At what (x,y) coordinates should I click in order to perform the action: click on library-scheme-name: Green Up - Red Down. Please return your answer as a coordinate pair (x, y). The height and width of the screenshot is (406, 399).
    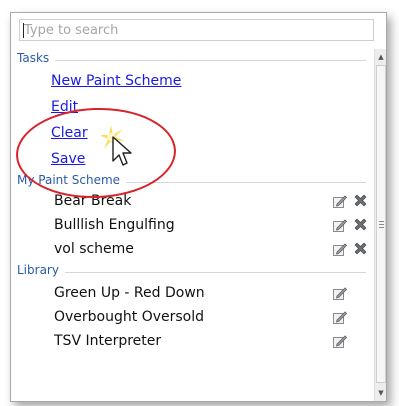
    Looking at the image, I should click on (129, 293).